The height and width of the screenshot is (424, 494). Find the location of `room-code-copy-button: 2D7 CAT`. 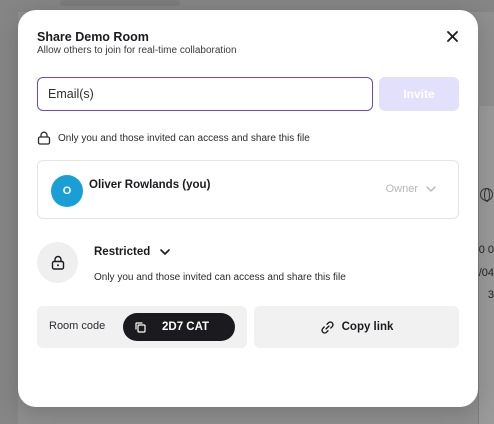

room-code-copy-button: 2D7 CAT is located at coordinates (179, 327).